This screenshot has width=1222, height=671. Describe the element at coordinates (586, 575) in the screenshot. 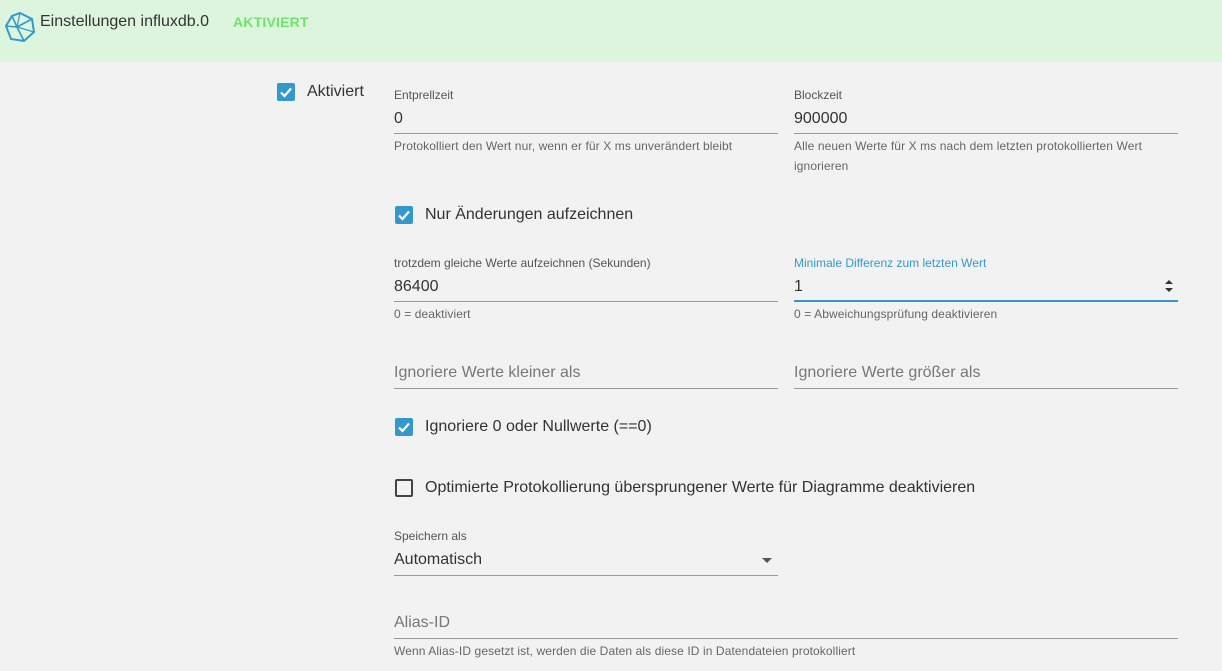

I see `store-as-underline` at that location.